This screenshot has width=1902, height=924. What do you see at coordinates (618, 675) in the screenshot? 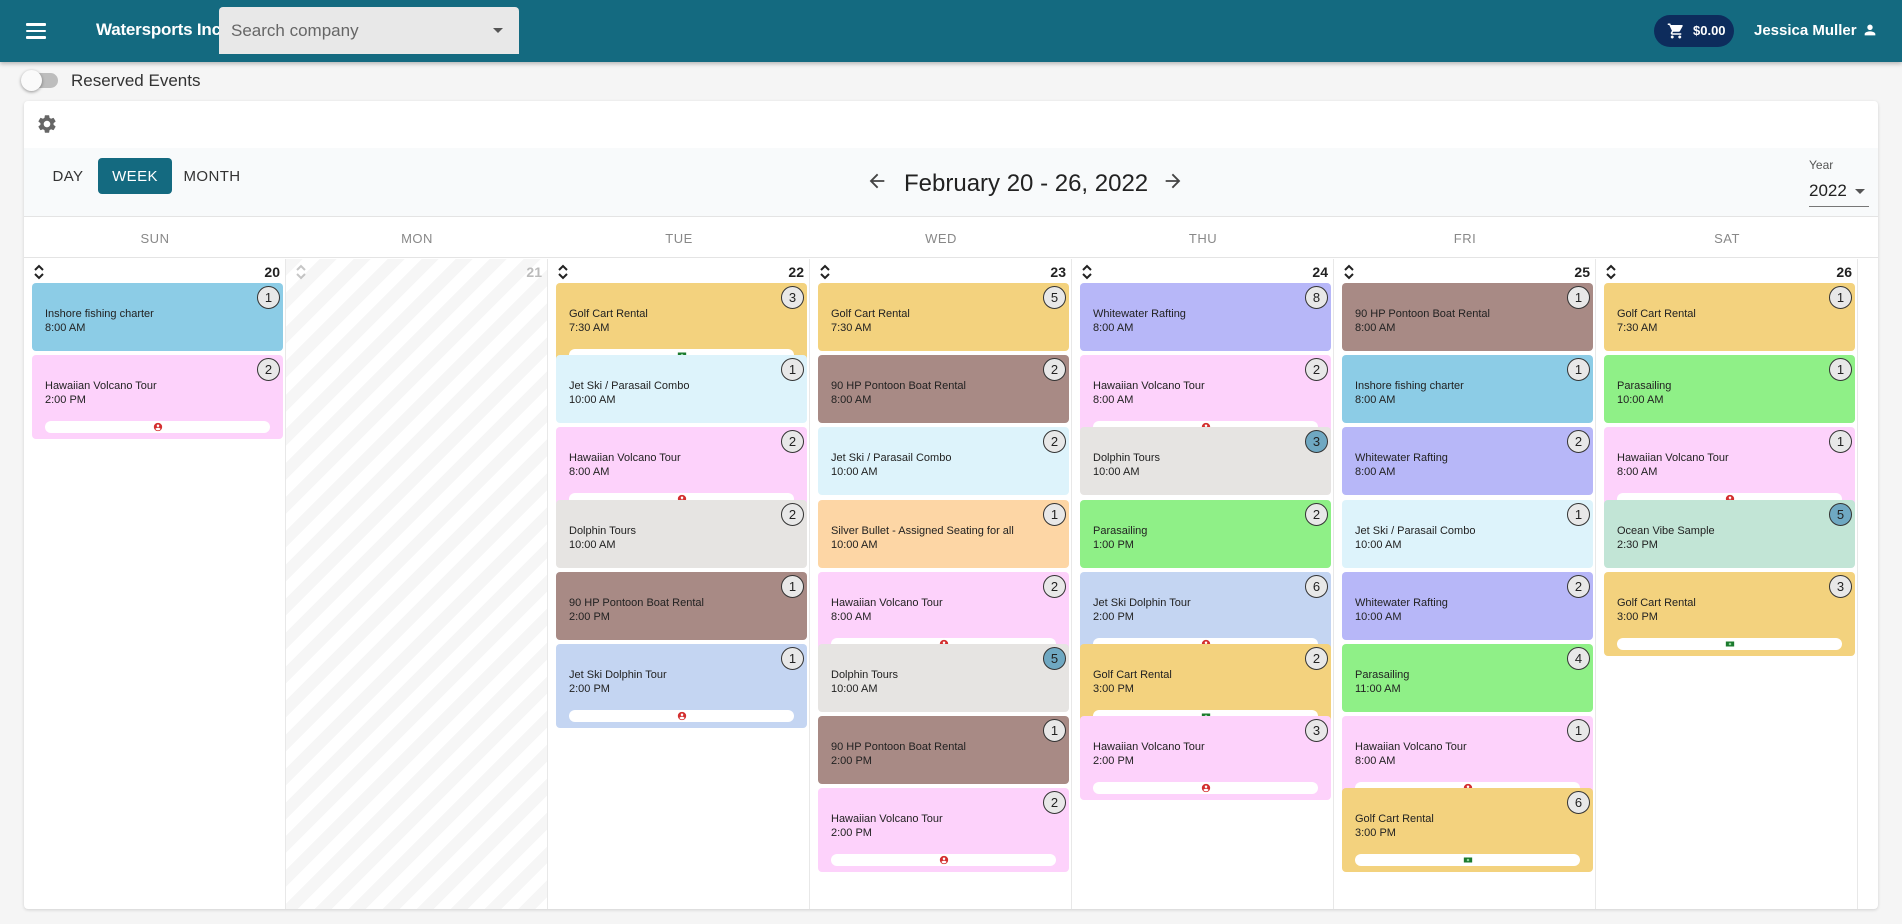
I see `event-title: Jet Ski Dolphin Tour` at bounding box center [618, 675].